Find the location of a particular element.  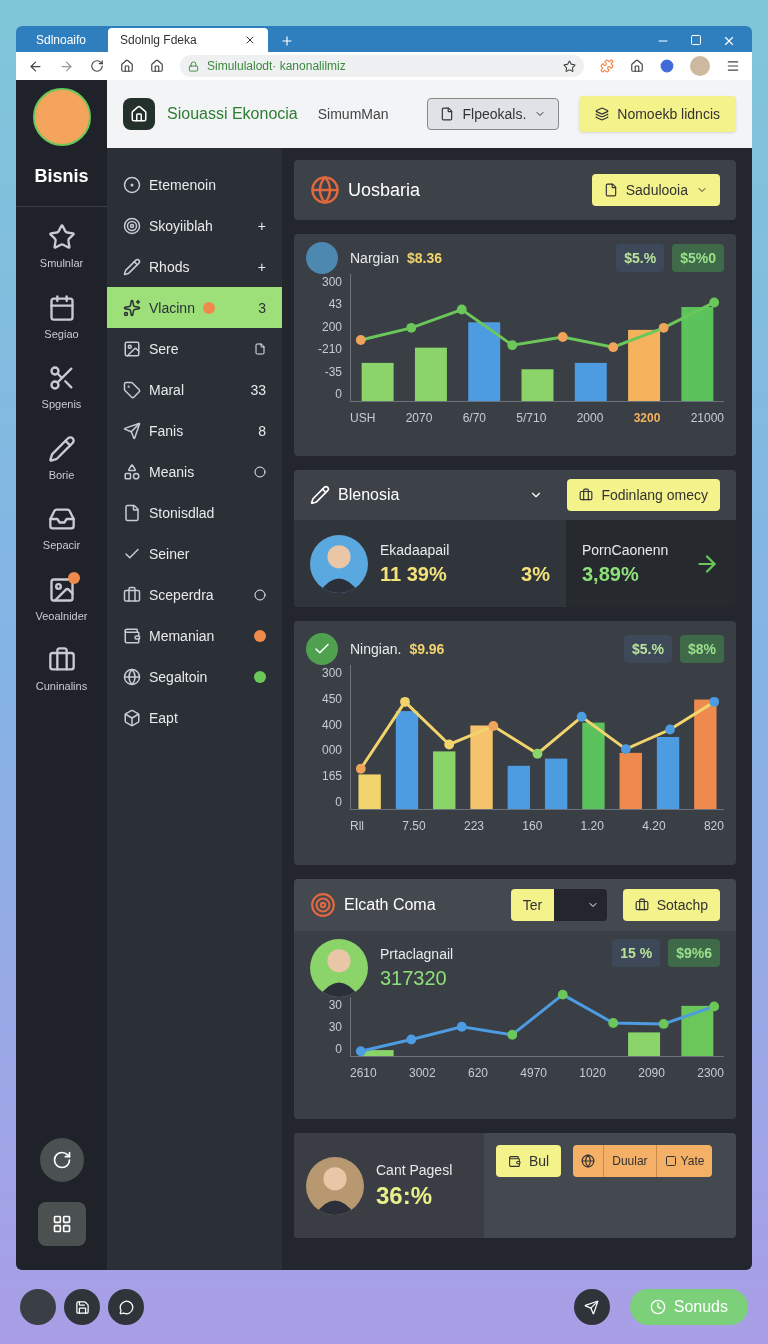

stat-chip: $9%6 is located at coordinates (694, 953).